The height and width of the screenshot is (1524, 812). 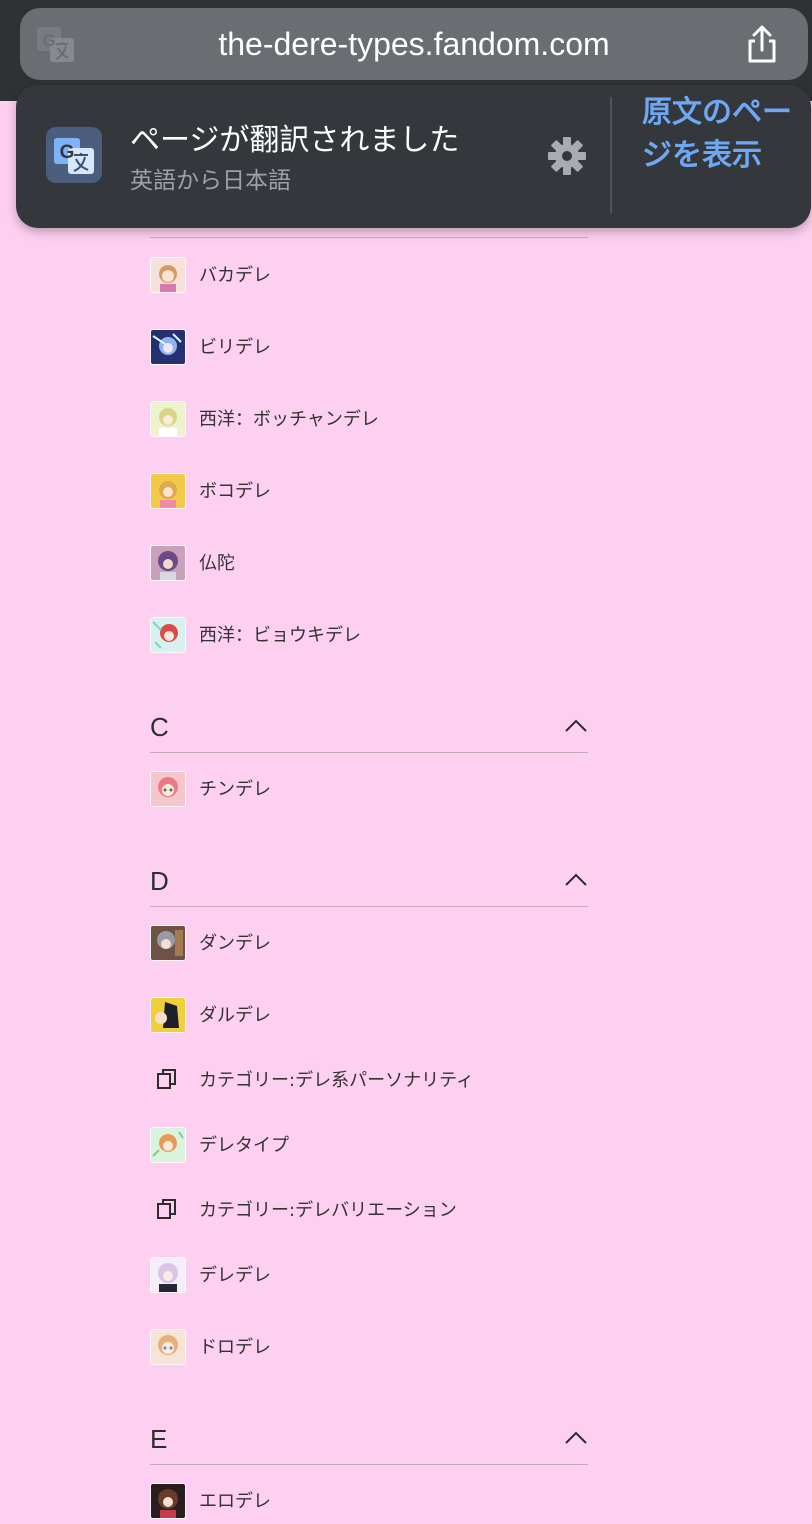 What do you see at coordinates (289, 418) in the screenshot?
I see `list-item-label: 西洋：ボッチャンデレ` at bounding box center [289, 418].